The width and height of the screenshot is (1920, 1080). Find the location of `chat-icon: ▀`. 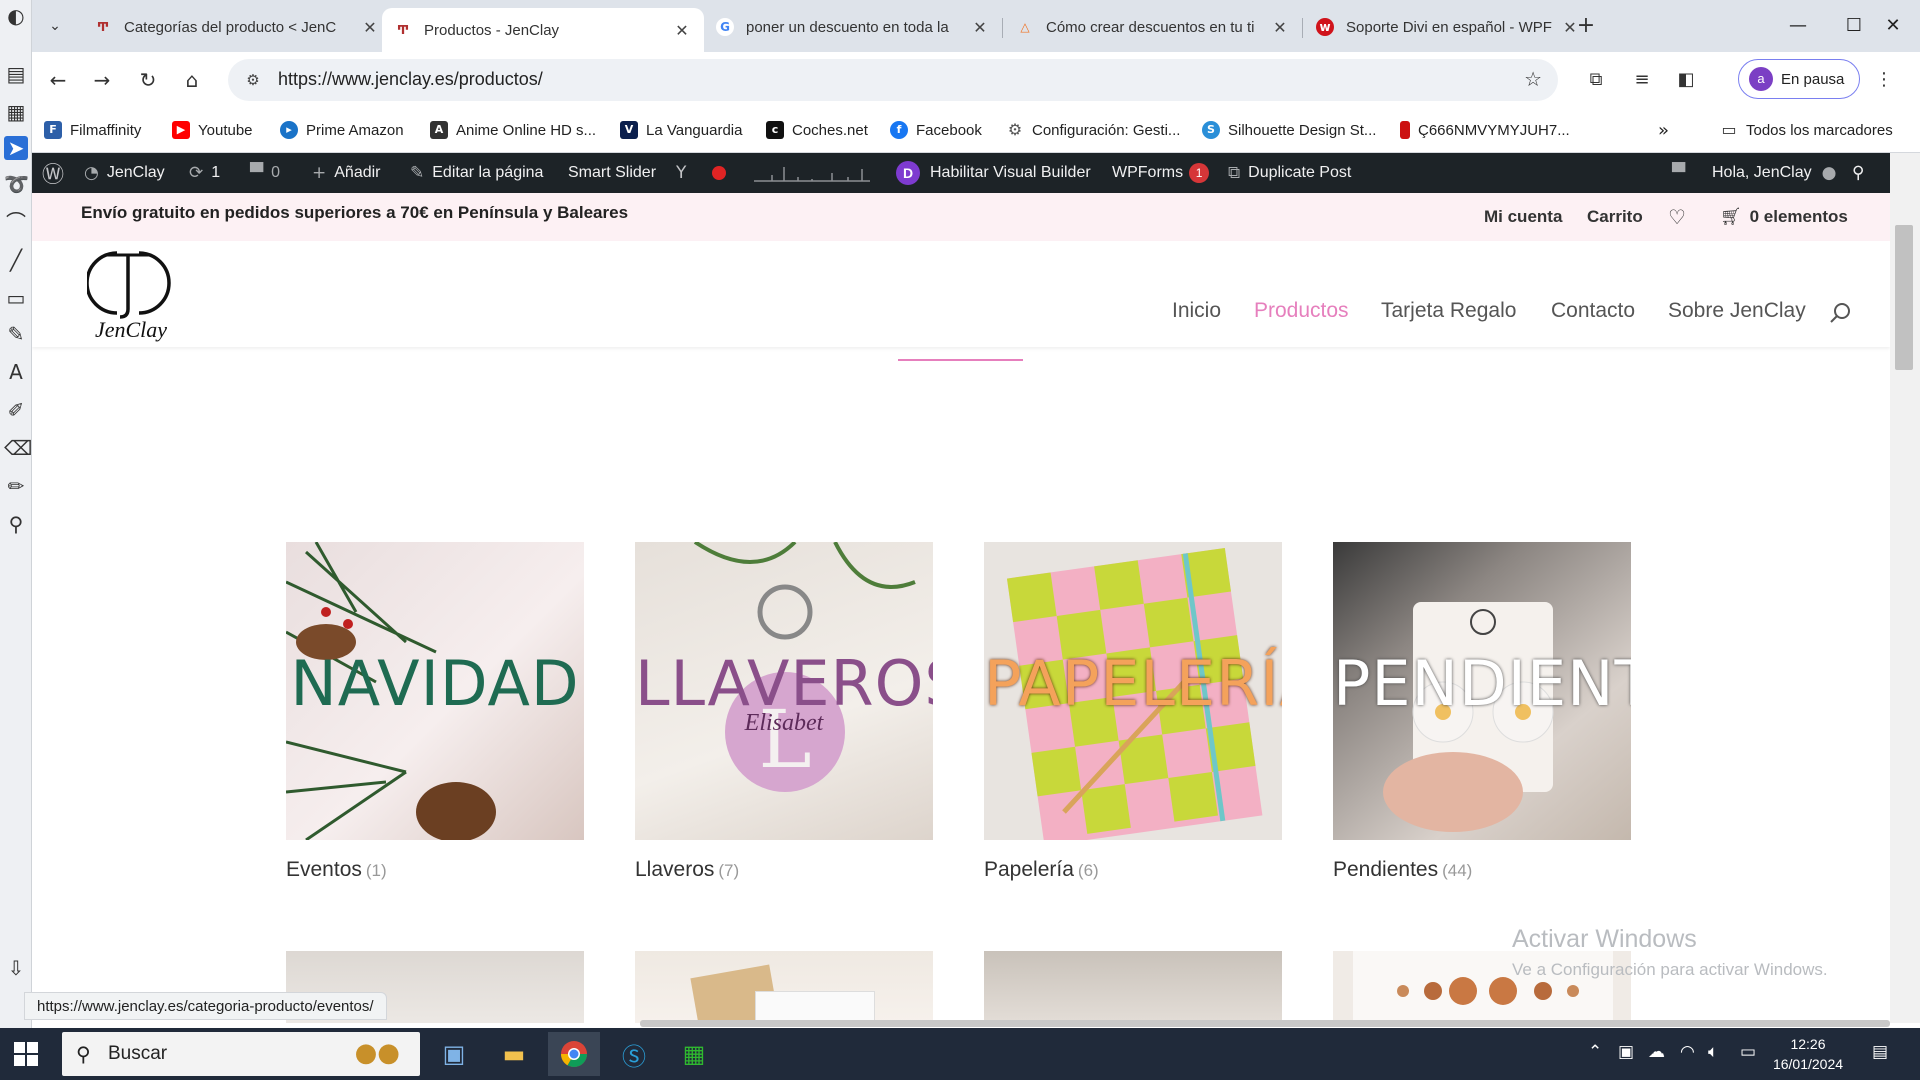

chat-icon: ▀ is located at coordinates (1682, 173).